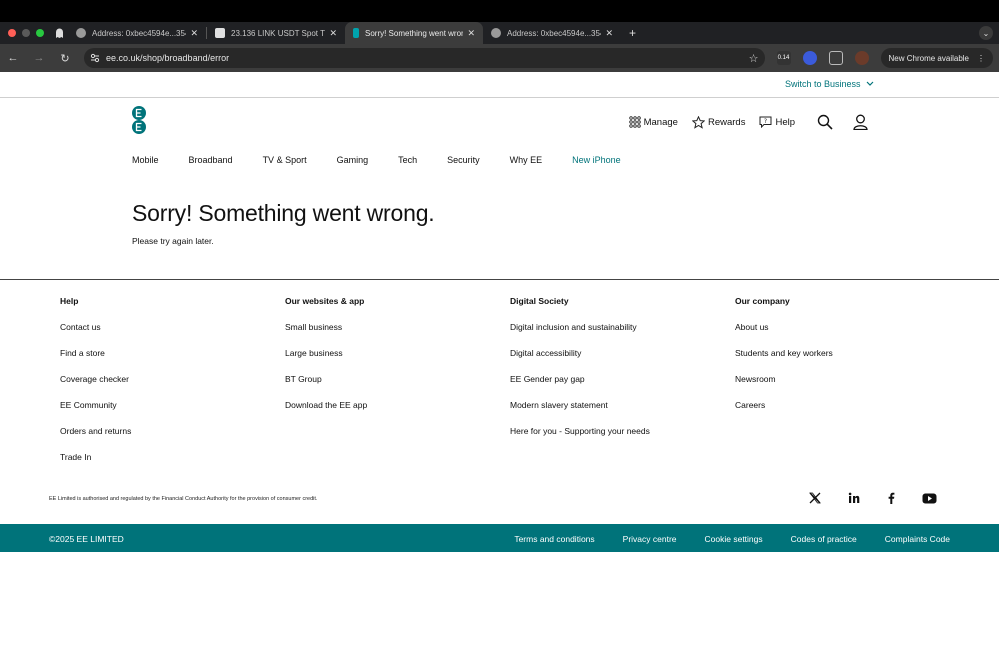 This screenshot has height=646, width=999. I want to click on privacy-centre-link: Privacy centre, so click(650, 539).